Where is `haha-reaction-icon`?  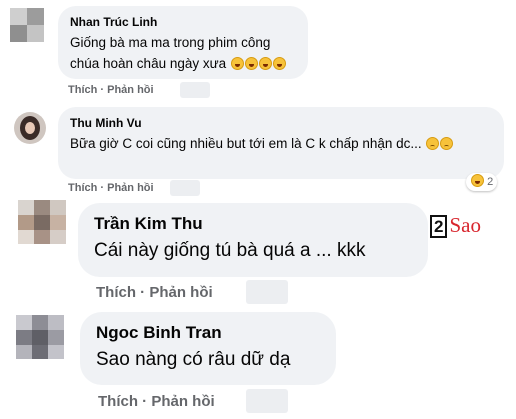 haha-reaction-icon is located at coordinates (477, 180).